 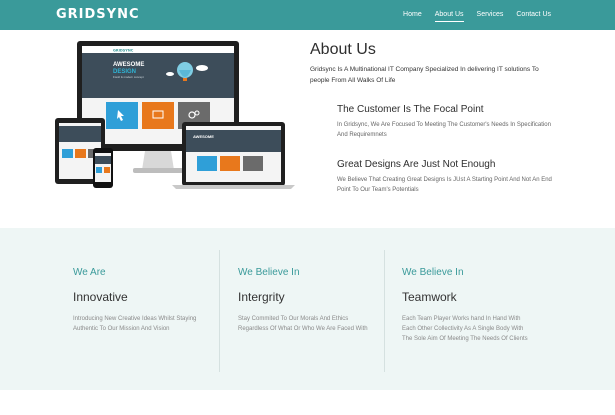 I want to click on svg-text: GRIDSYNC, so click(x=123, y=51).